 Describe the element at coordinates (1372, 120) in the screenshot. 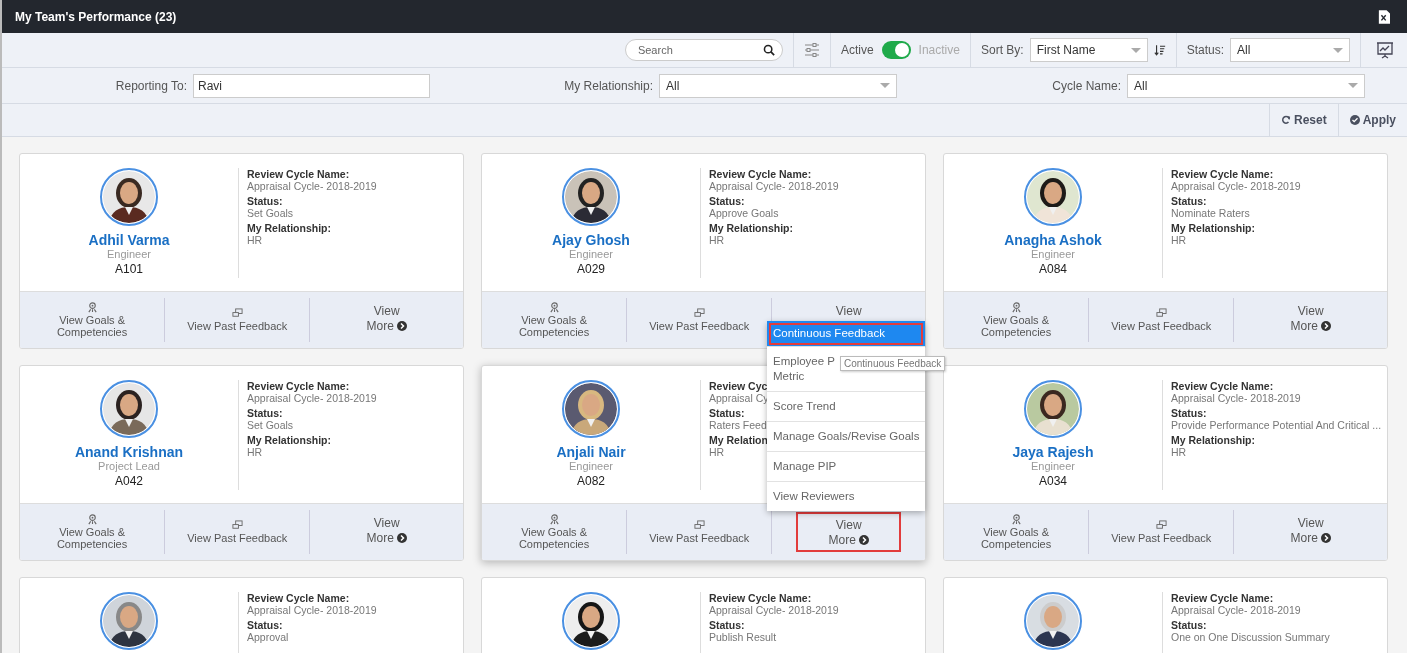

I see `apply-button: Apply` at that location.